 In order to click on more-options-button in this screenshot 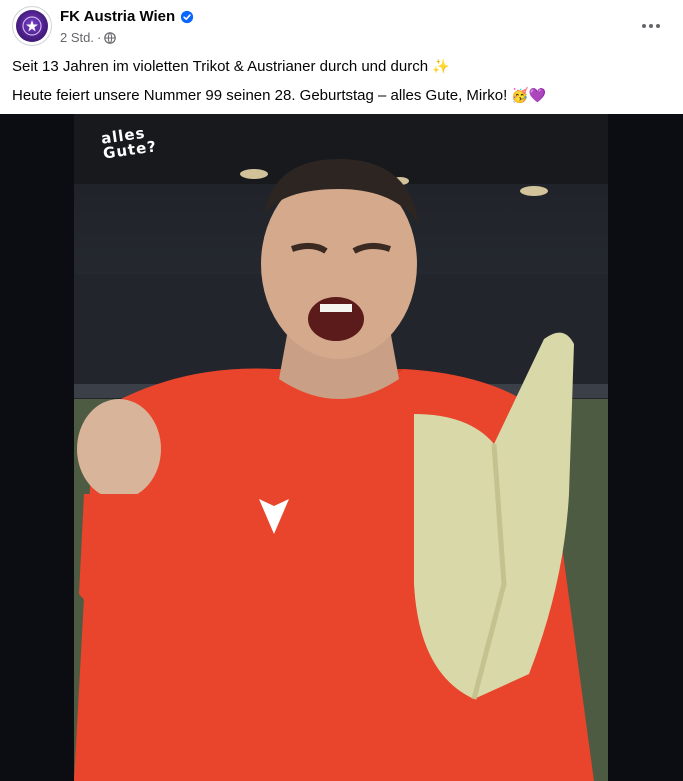, I will do `click(651, 26)`.